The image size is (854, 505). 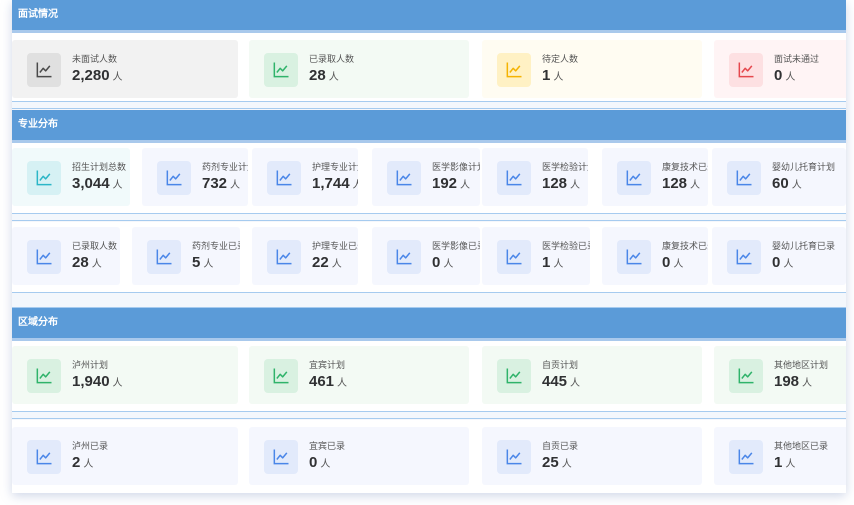 I want to click on stat-card: 已录取人数 28 人, so click(x=66, y=256).